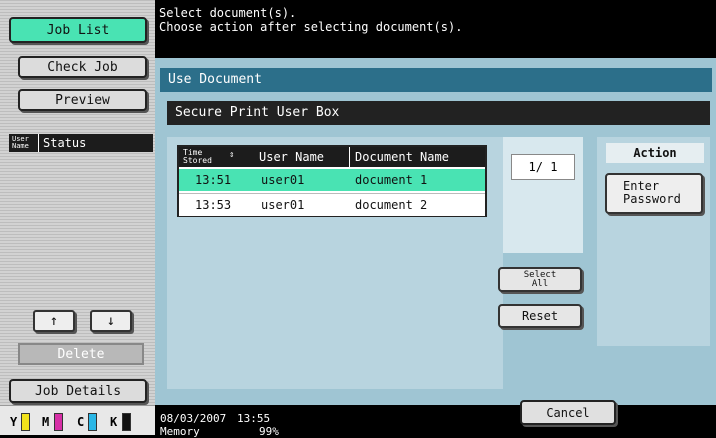  What do you see at coordinates (254, 418) in the screenshot?
I see `time-display: 13:55` at bounding box center [254, 418].